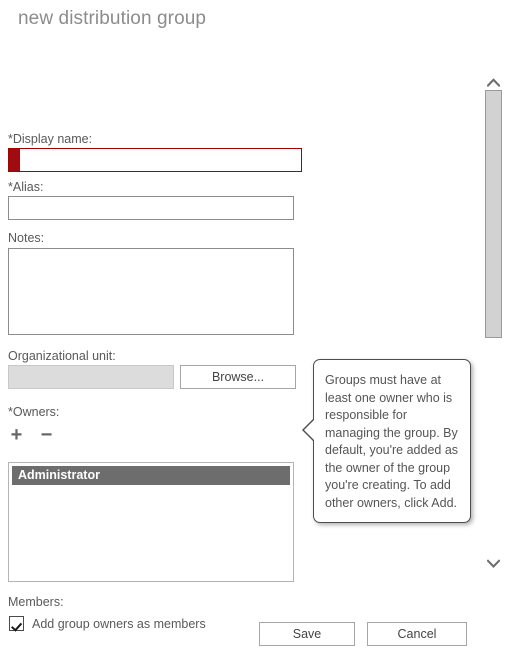  Describe the element at coordinates (26, 187) in the screenshot. I see `alias-label: *Alias:` at that location.